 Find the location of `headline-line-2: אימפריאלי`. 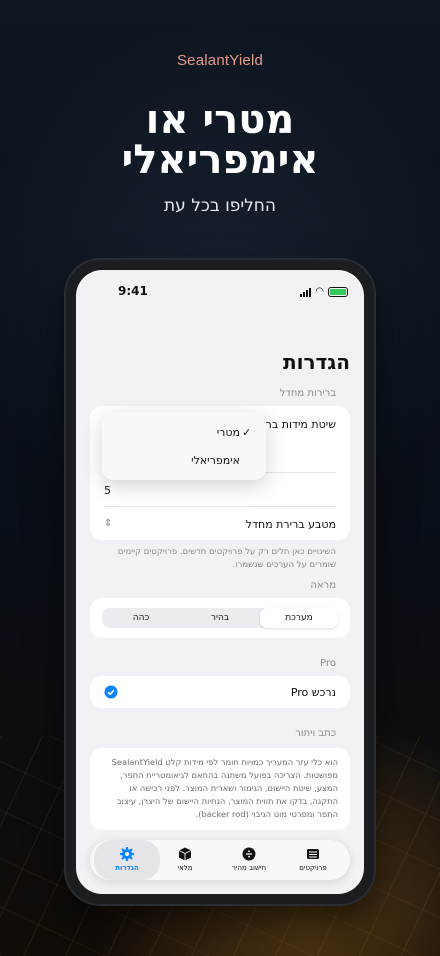

headline-line-2: אימפריאלי is located at coordinates (220, 160).